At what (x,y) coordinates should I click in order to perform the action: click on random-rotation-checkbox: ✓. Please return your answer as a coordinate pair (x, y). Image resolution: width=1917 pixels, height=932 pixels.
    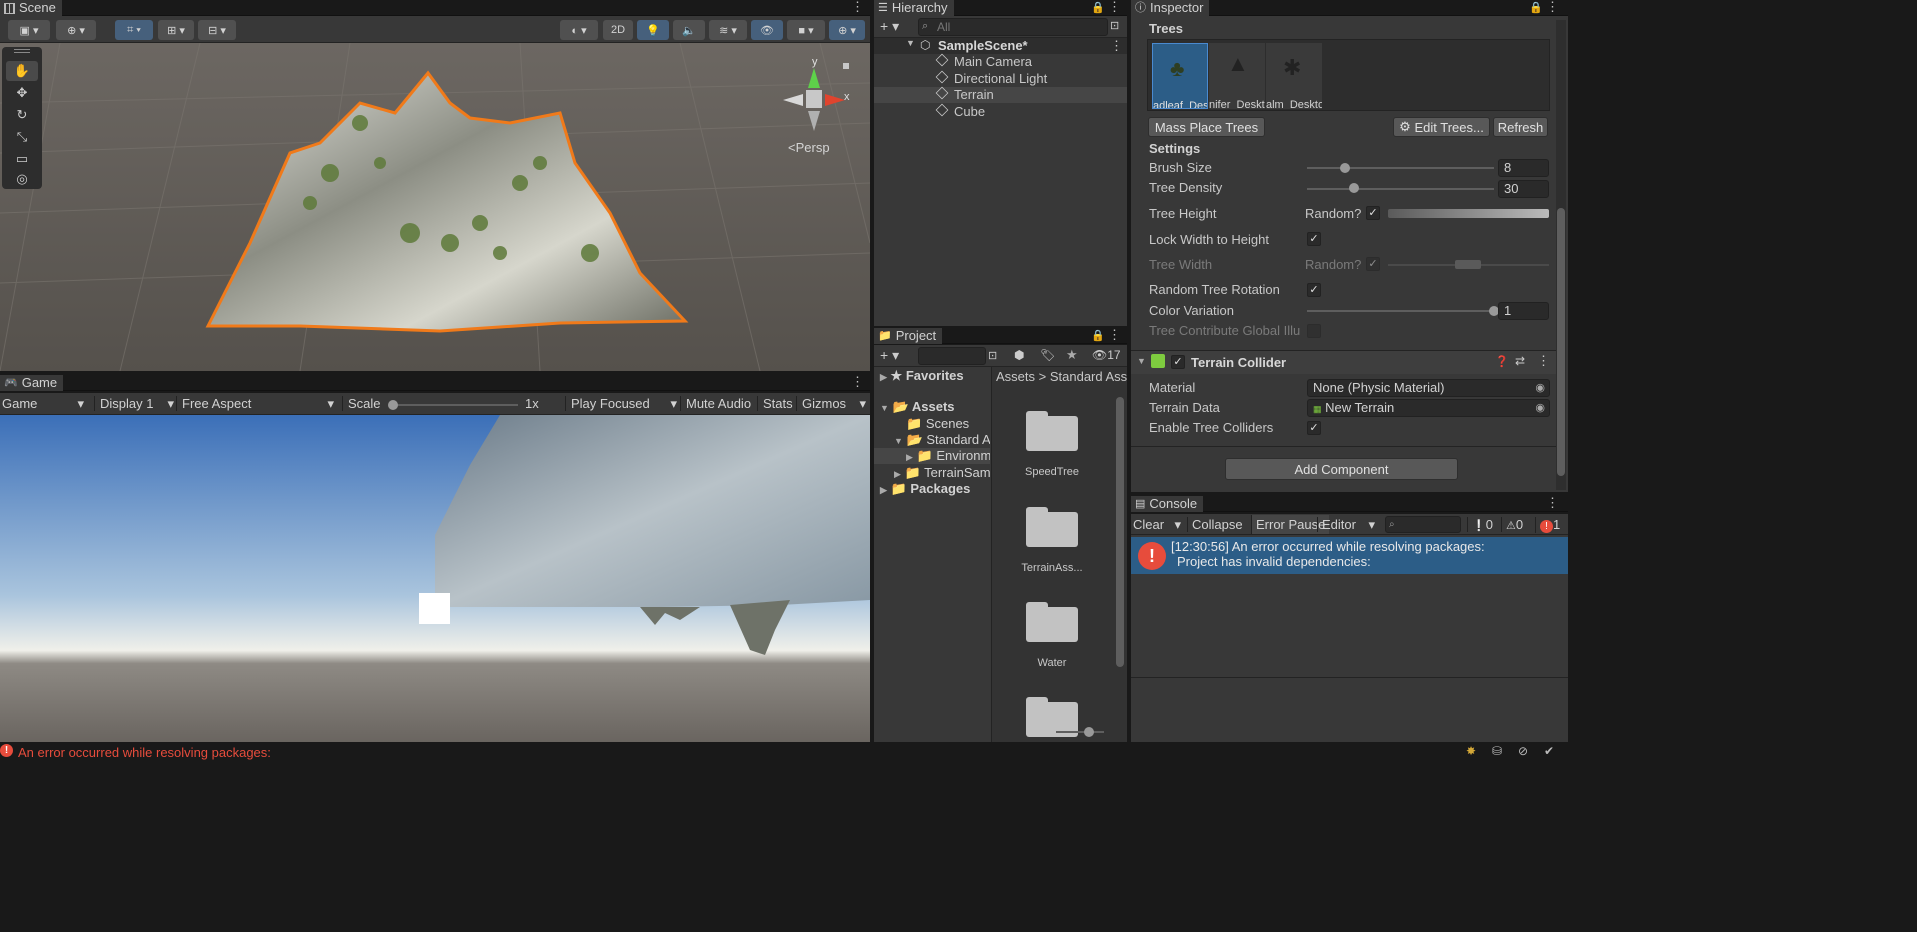
    Looking at the image, I should click on (1314, 290).